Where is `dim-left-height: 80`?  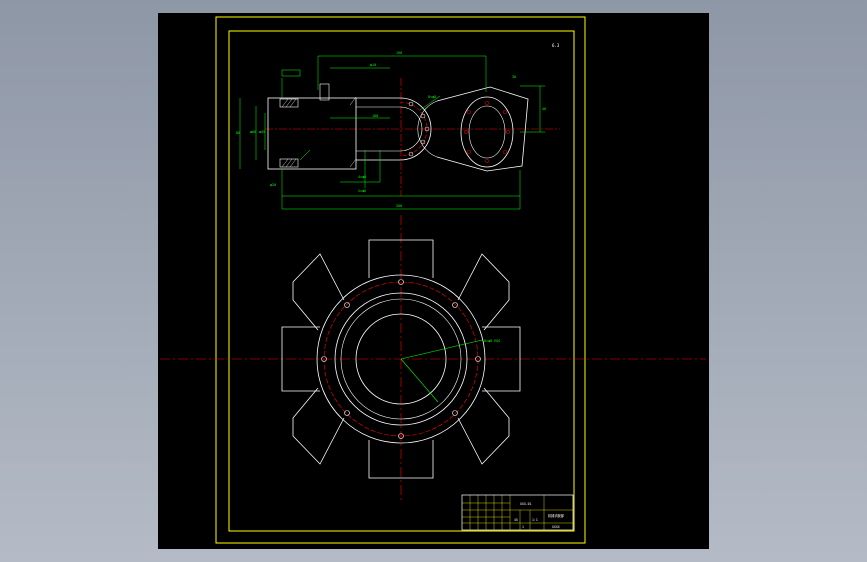 dim-left-height: 80 is located at coordinates (238, 133).